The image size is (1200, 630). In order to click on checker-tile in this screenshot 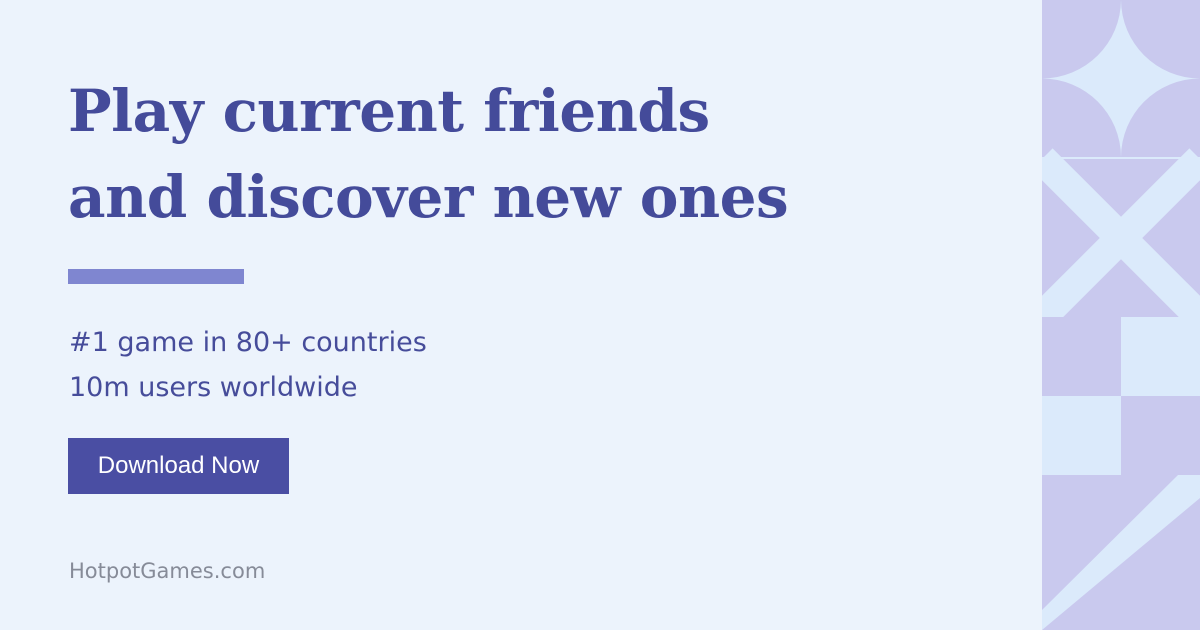, I will do `click(1121, 396)`.